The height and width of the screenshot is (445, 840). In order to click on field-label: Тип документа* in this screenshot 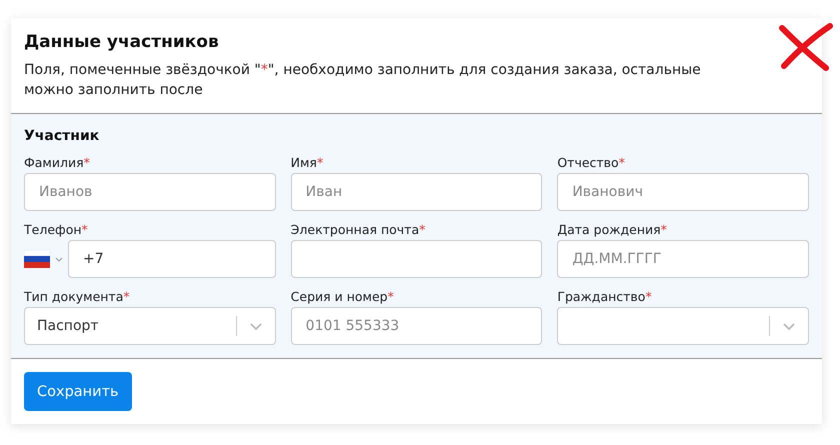, I will do `click(77, 296)`.